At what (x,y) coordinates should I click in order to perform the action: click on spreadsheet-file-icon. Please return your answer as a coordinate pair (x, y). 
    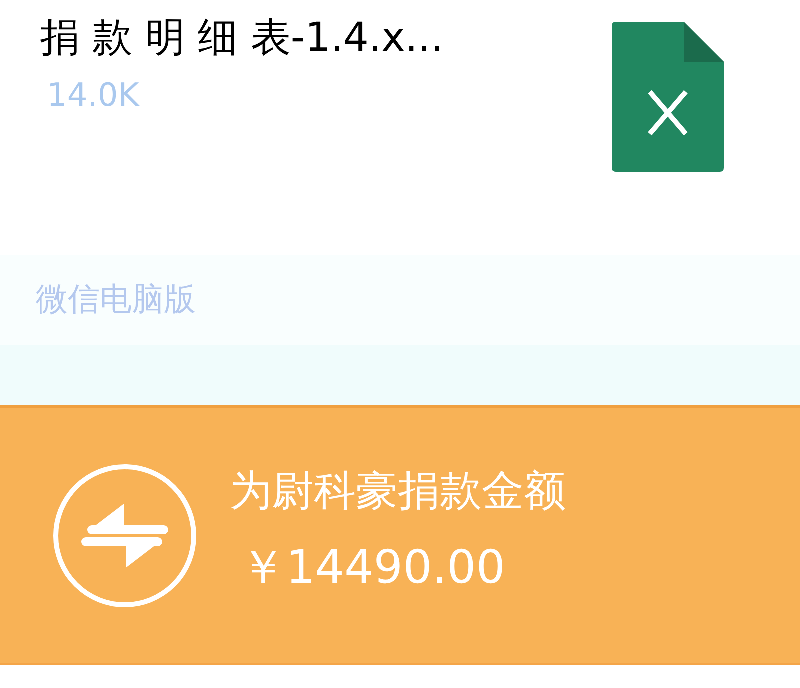
    Looking at the image, I should click on (668, 97).